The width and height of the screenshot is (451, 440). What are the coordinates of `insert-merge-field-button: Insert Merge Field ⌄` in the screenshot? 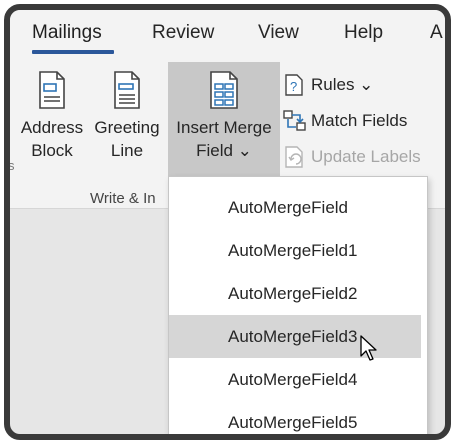 It's located at (224, 116).